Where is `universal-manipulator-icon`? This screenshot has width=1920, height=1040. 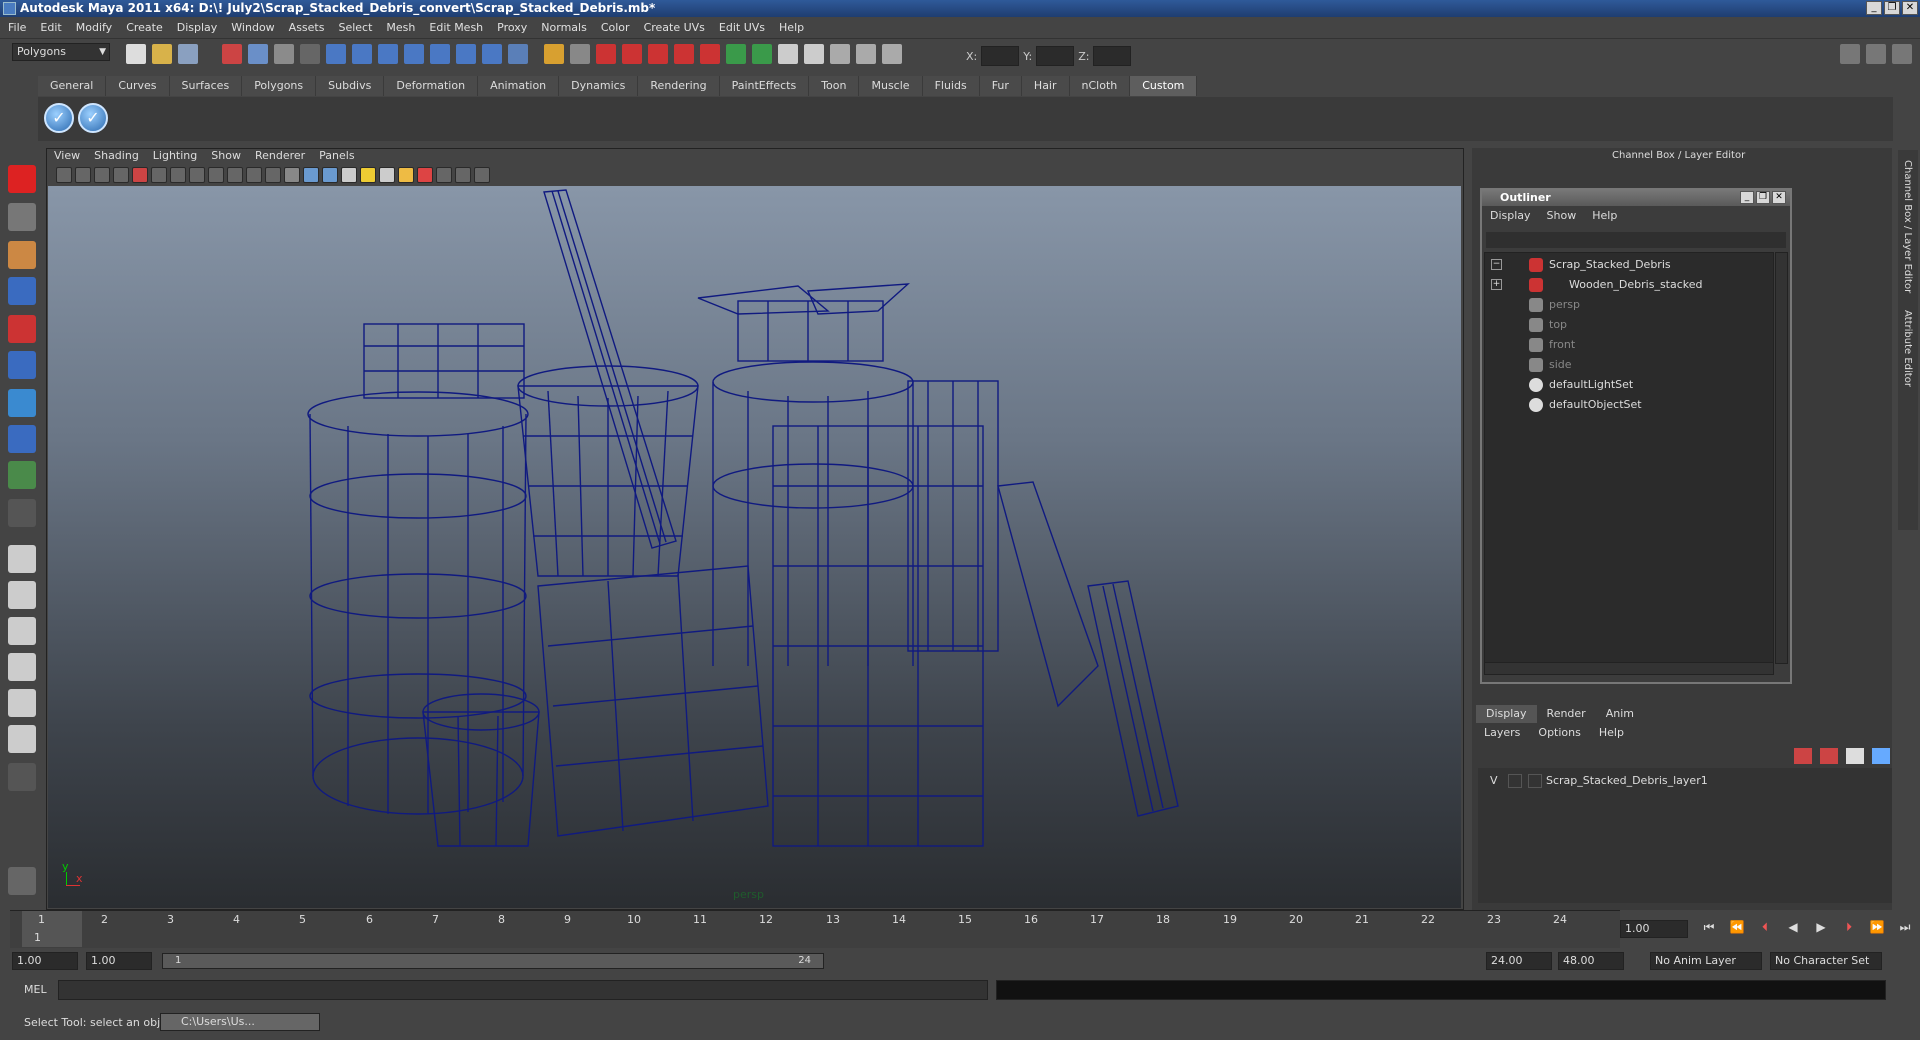 universal-manipulator-icon is located at coordinates (22, 403).